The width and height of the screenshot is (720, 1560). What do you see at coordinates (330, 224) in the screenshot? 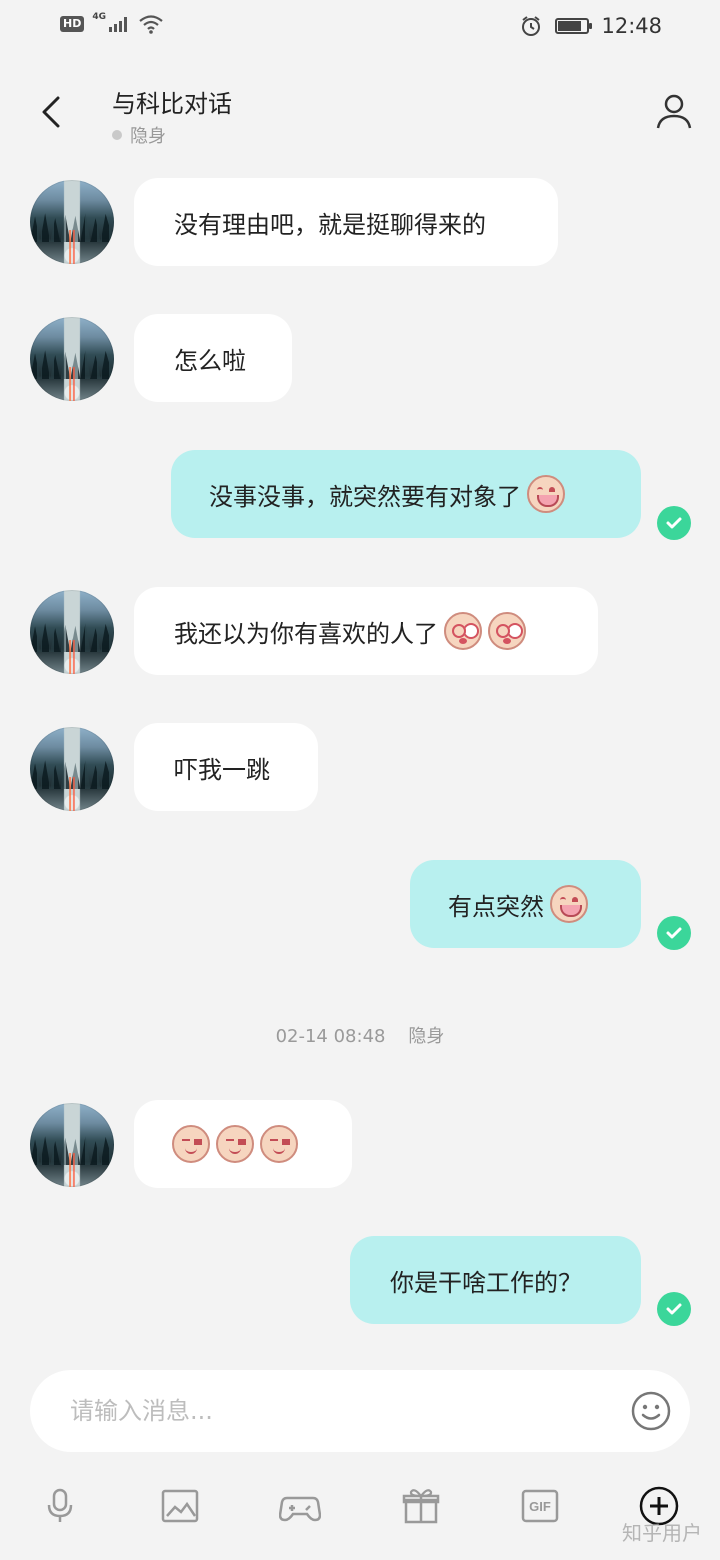
I see `message-text: 没有理由吧，就是挺聊得来的` at bounding box center [330, 224].